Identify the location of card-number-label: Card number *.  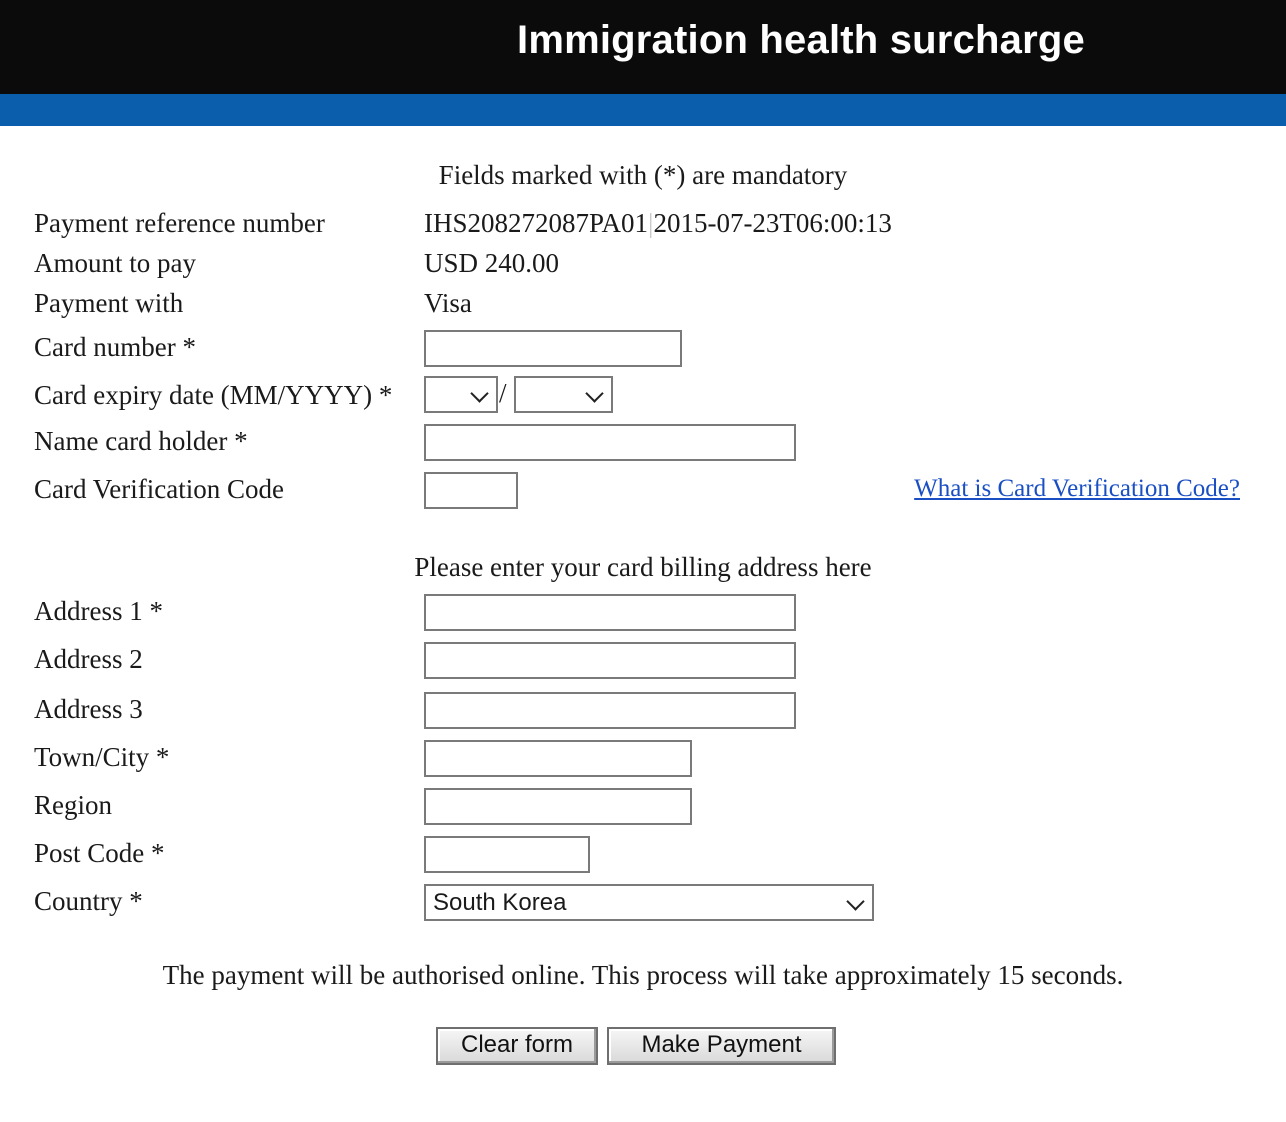
(115, 347).